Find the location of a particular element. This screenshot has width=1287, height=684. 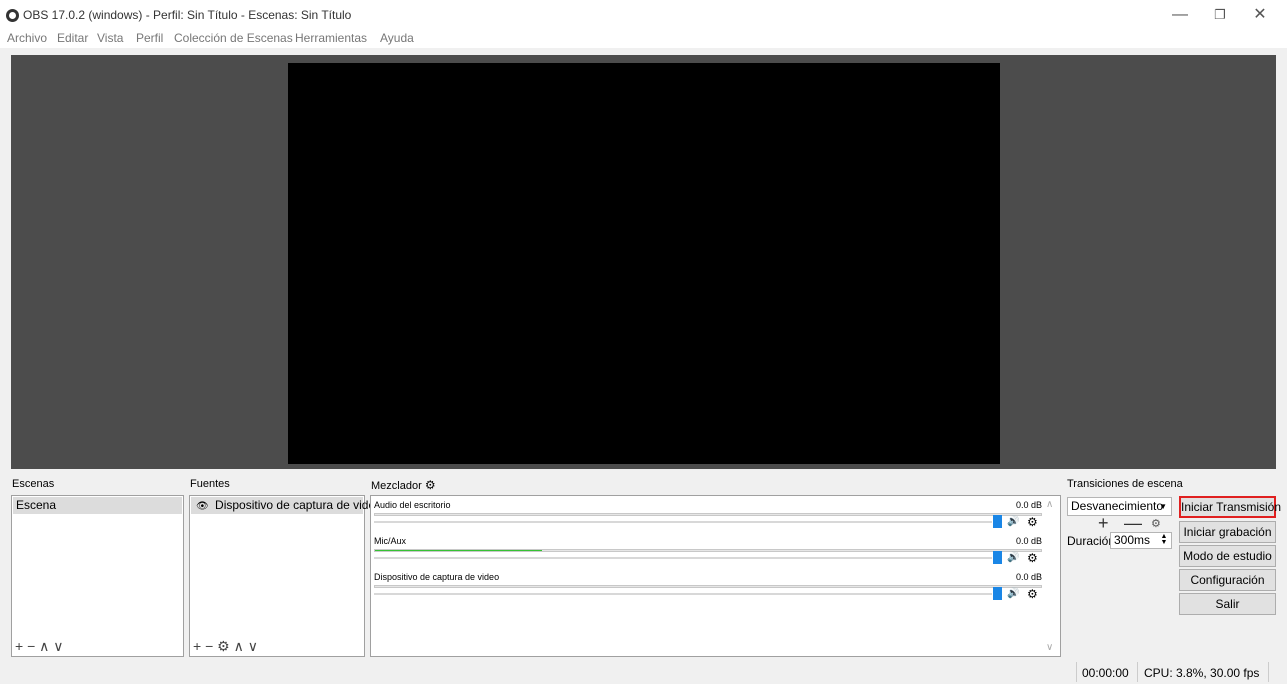

remove-transition-icon: — is located at coordinates (1133, 523).